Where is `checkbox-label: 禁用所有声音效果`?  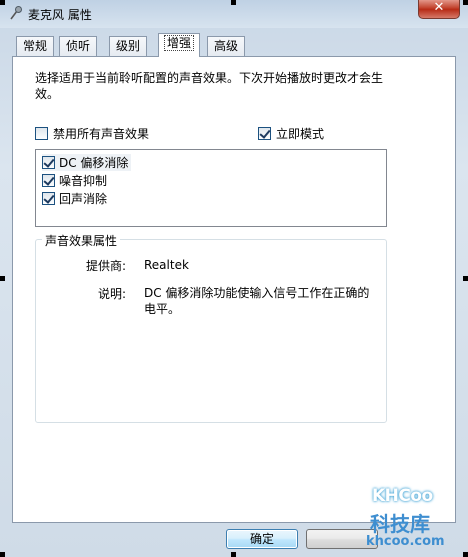
checkbox-label: 禁用所有声音效果 is located at coordinates (101, 134).